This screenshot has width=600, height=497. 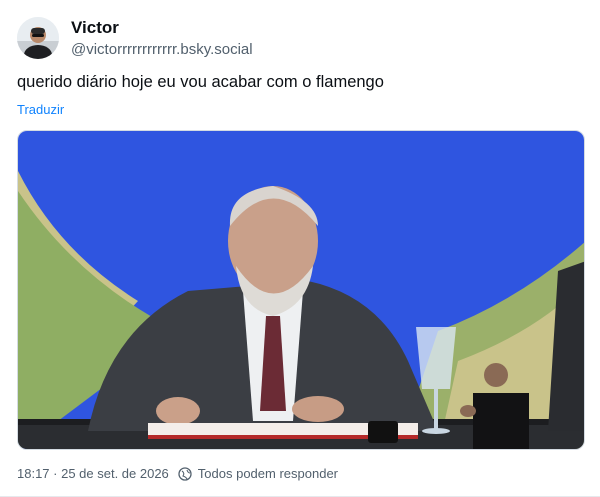 I want to click on avatar, so click(x=38, y=38).